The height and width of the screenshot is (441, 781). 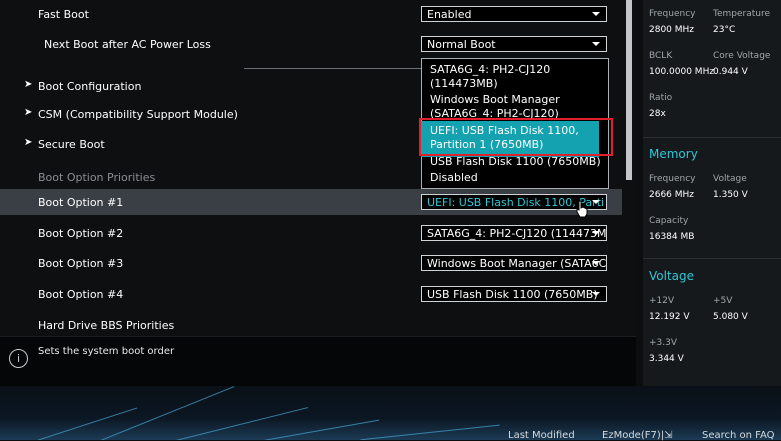 I want to click on voltage-section-title: Voltage, so click(x=672, y=276).